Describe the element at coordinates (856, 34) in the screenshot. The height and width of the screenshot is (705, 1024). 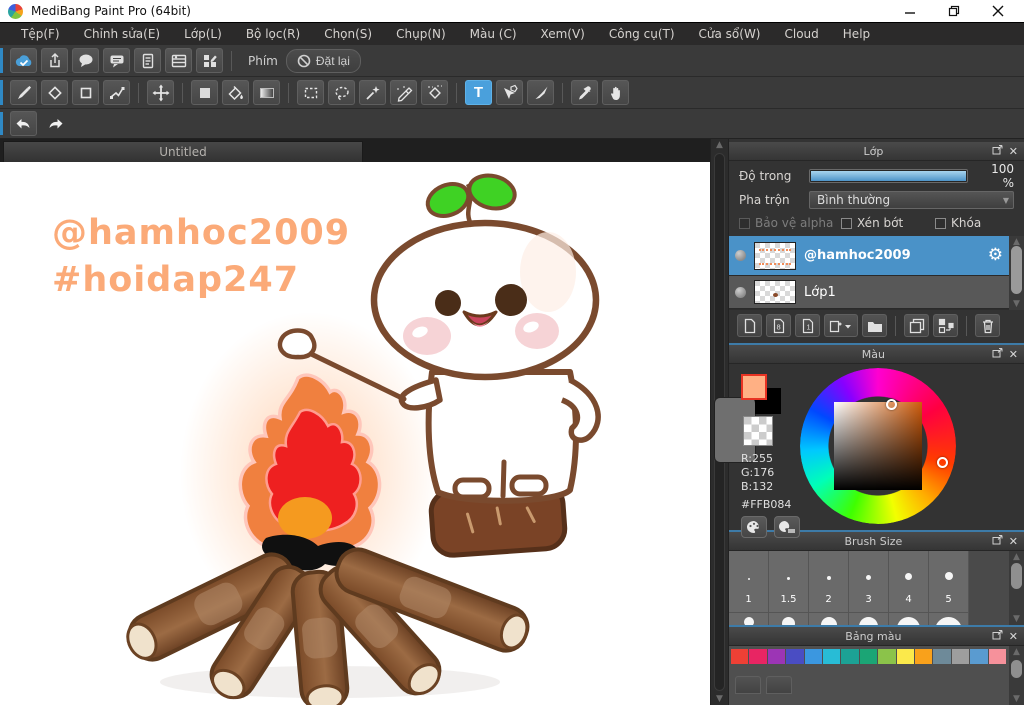
I see `menu-item: Help` at that location.